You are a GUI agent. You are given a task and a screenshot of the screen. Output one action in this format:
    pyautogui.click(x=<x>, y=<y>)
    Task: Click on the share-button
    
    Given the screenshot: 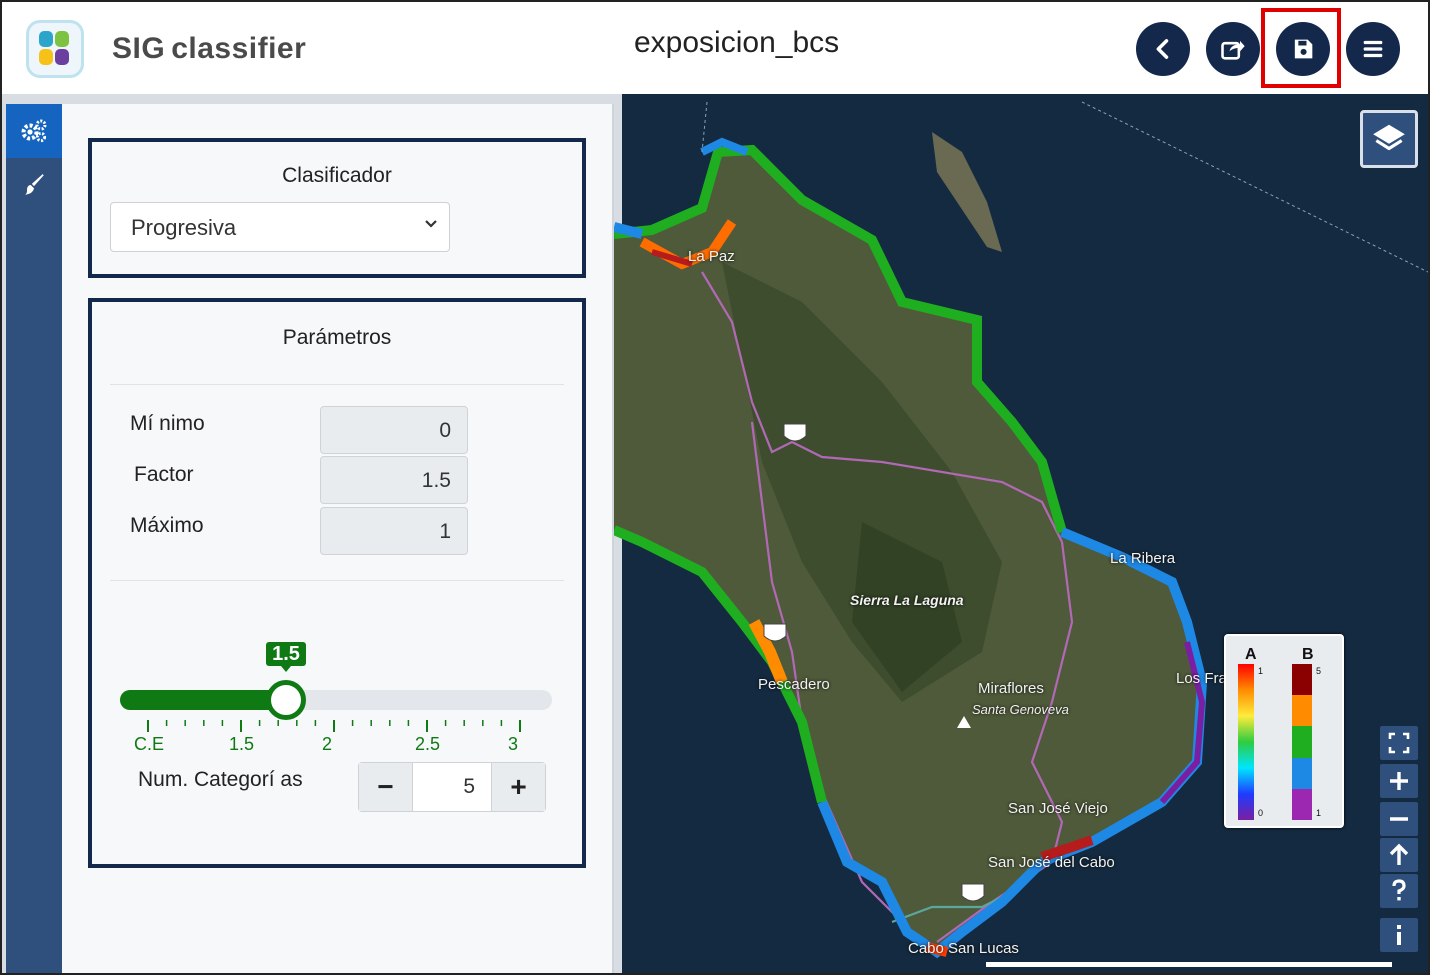 What is the action you would take?
    pyautogui.click(x=1233, y=49)
    